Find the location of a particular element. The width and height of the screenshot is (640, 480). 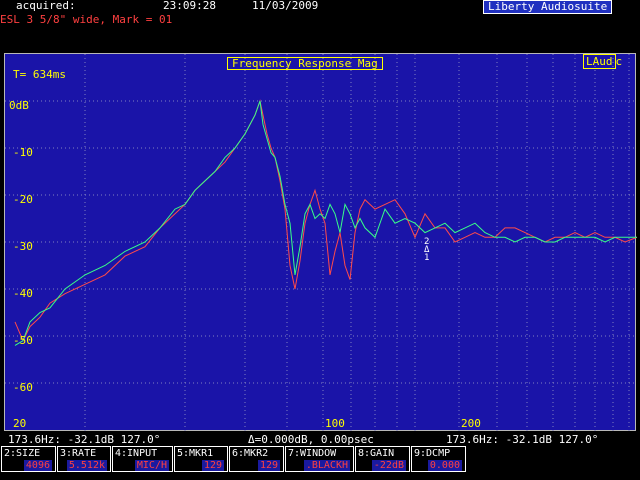

fkey-input-label: 4:INPUT is located at coordinates (136, 453).